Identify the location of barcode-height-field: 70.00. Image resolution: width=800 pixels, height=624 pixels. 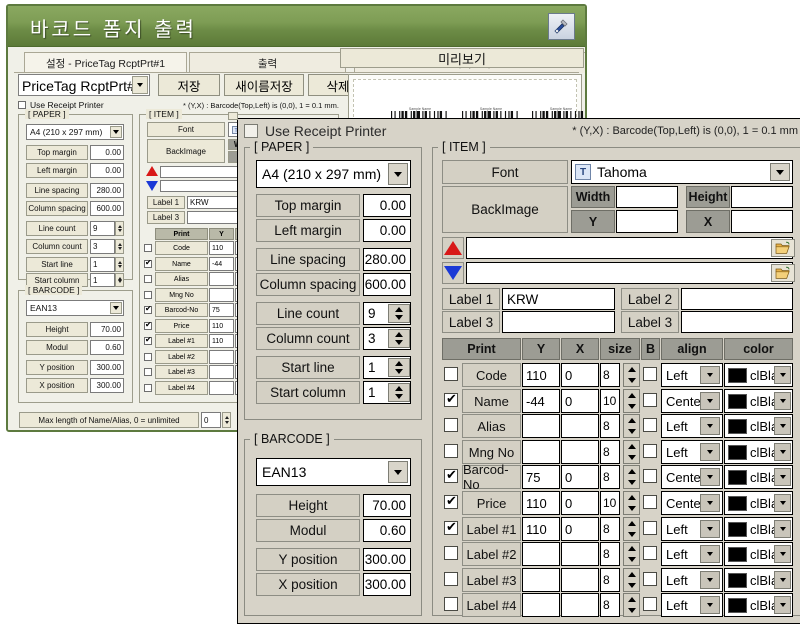
(387, 505).